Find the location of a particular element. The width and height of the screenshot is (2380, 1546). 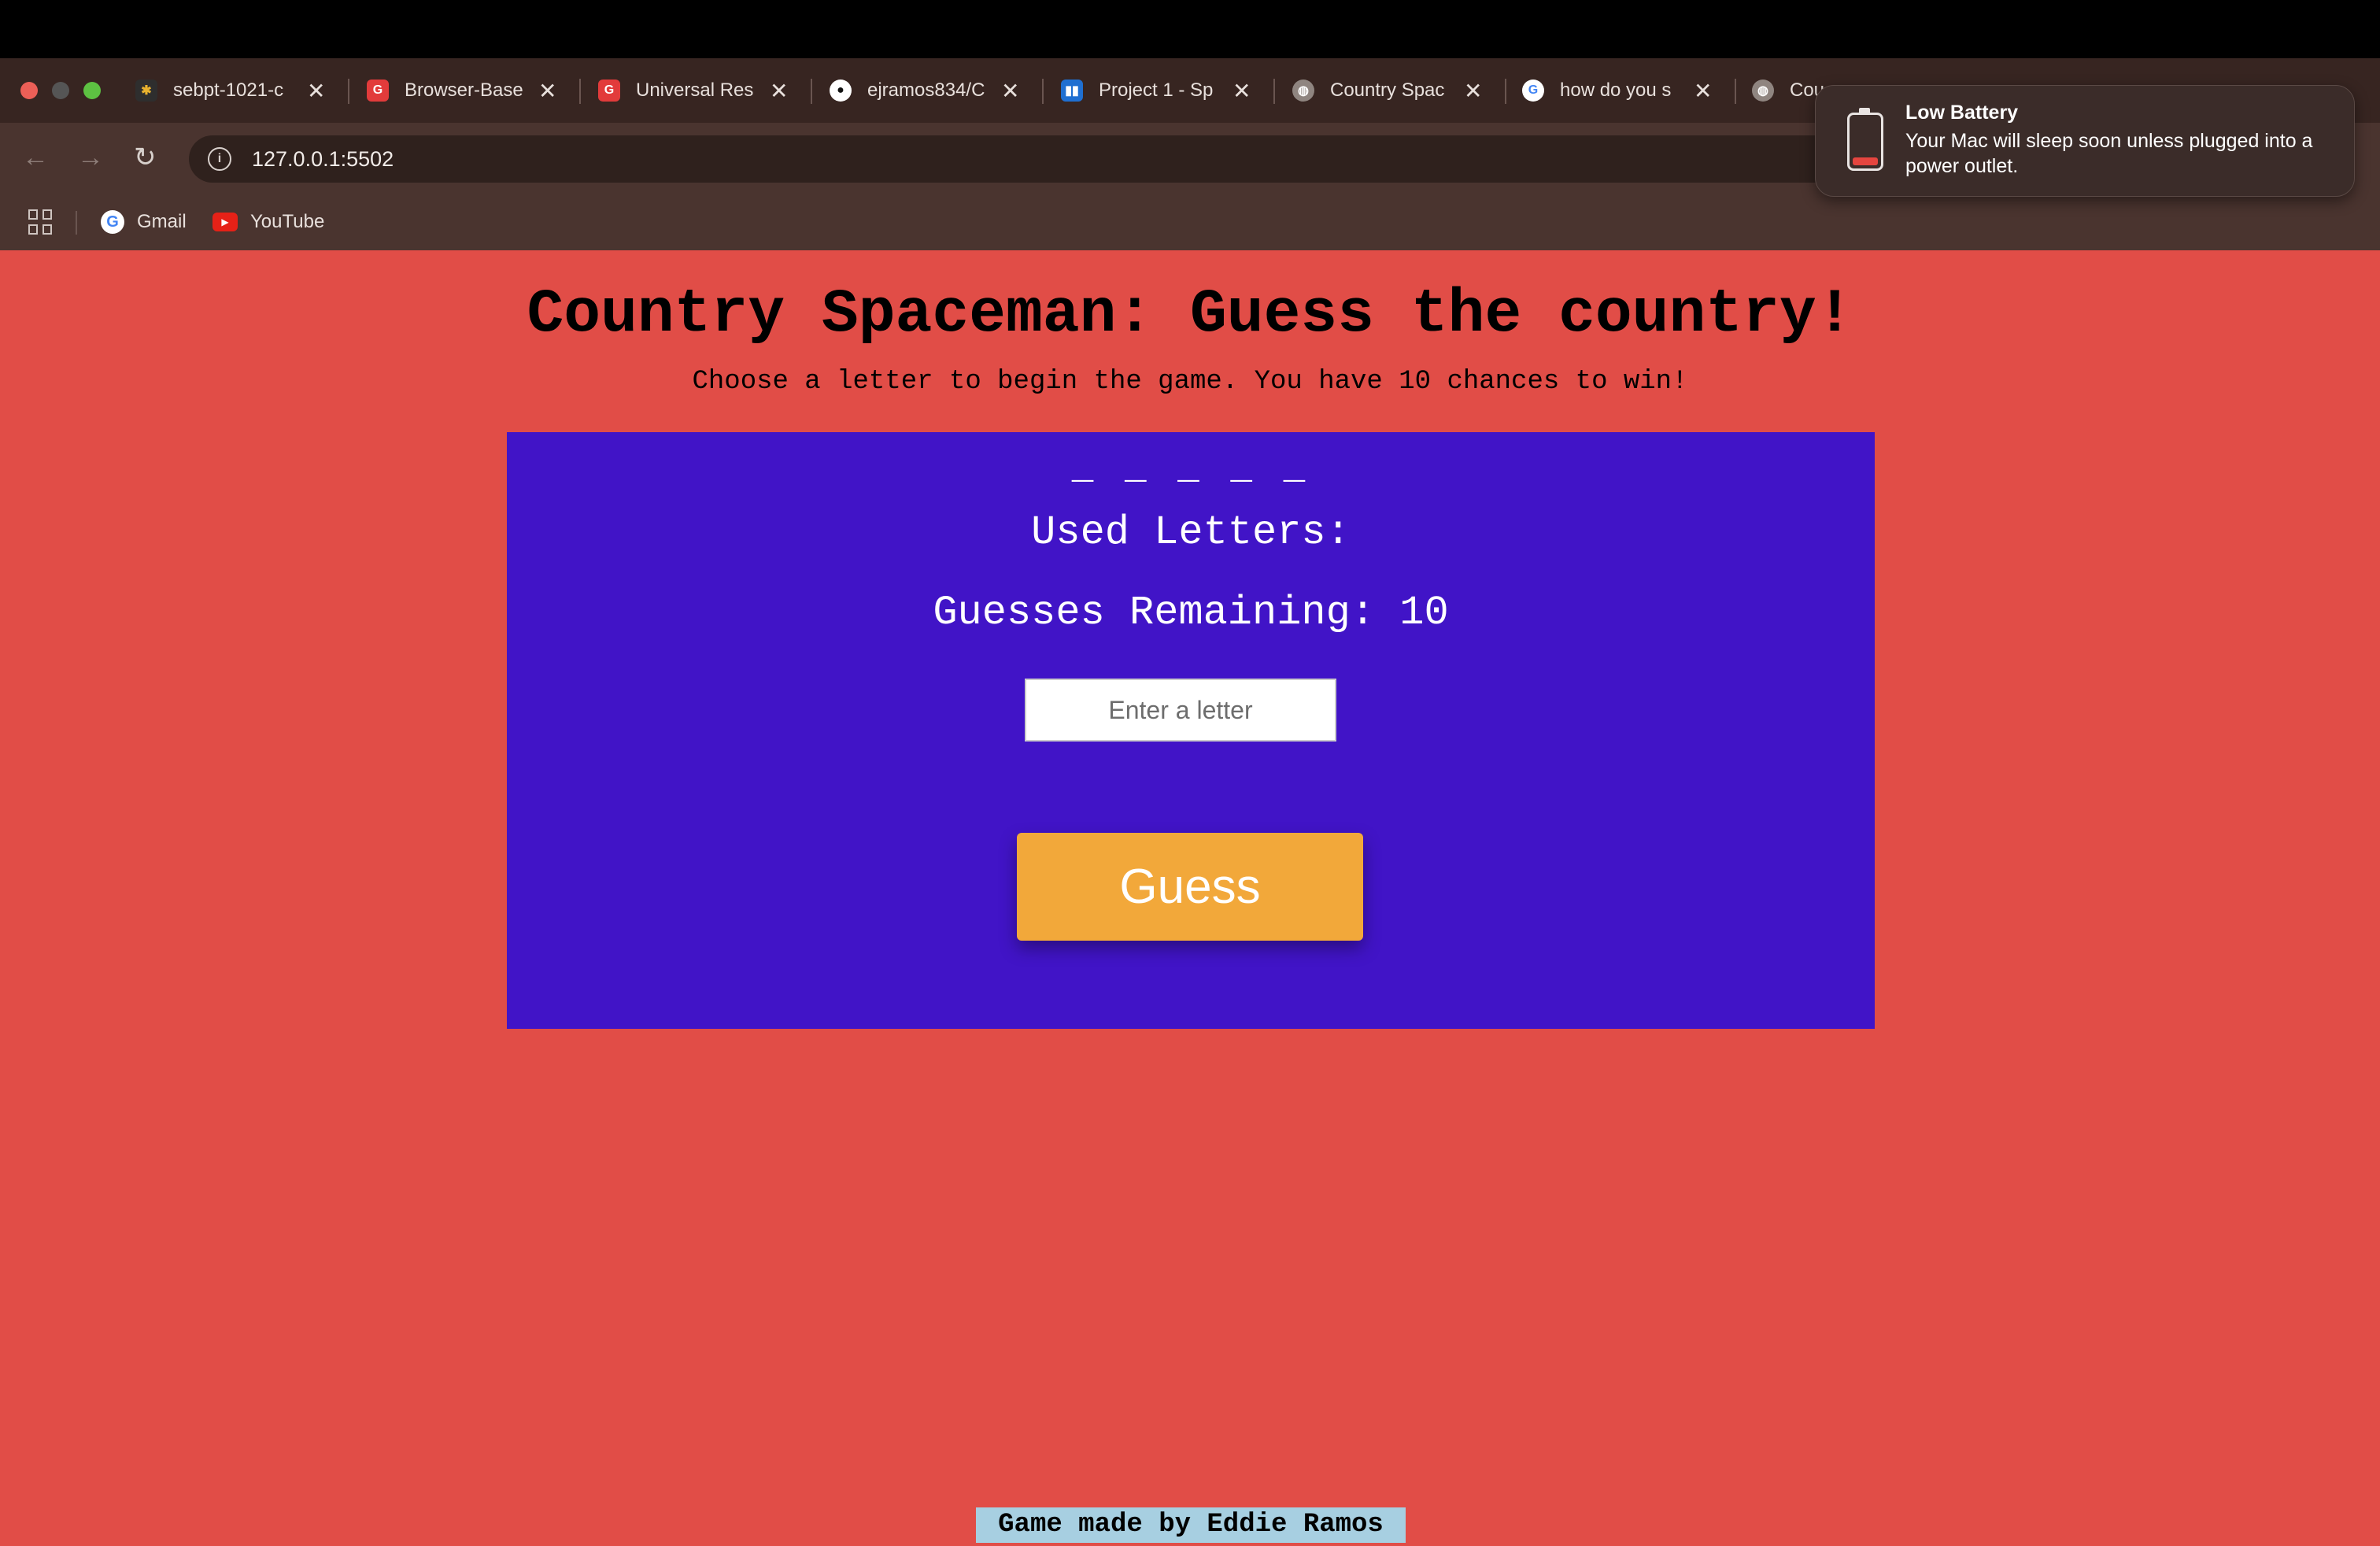

tab-title: sebpt-1021-c is located at coordinates (228, 90).